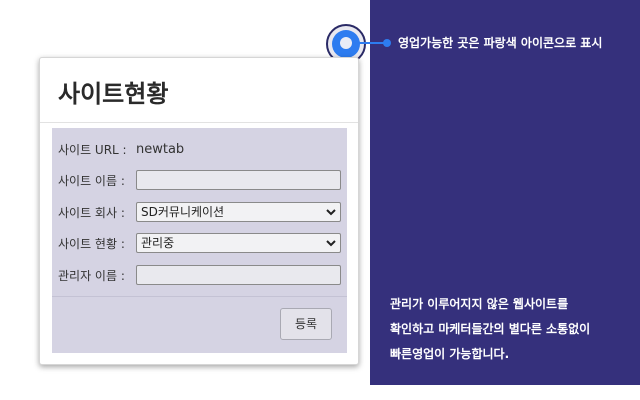 The width and height of the screenshot is (640, 400). Describe the element at coordinates (91, 180) in the screenshot. I see `name-label: 사이트 이름 :` at that location.